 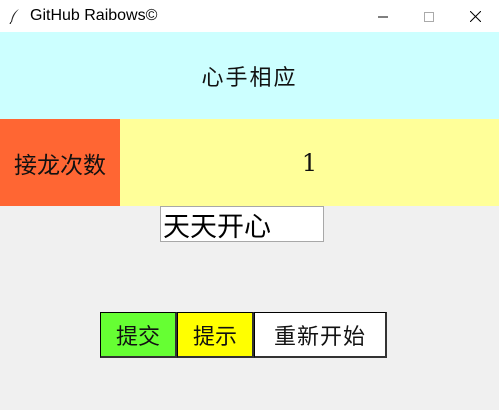 I want to click on minimize-icon, so click(x=383, y=16).